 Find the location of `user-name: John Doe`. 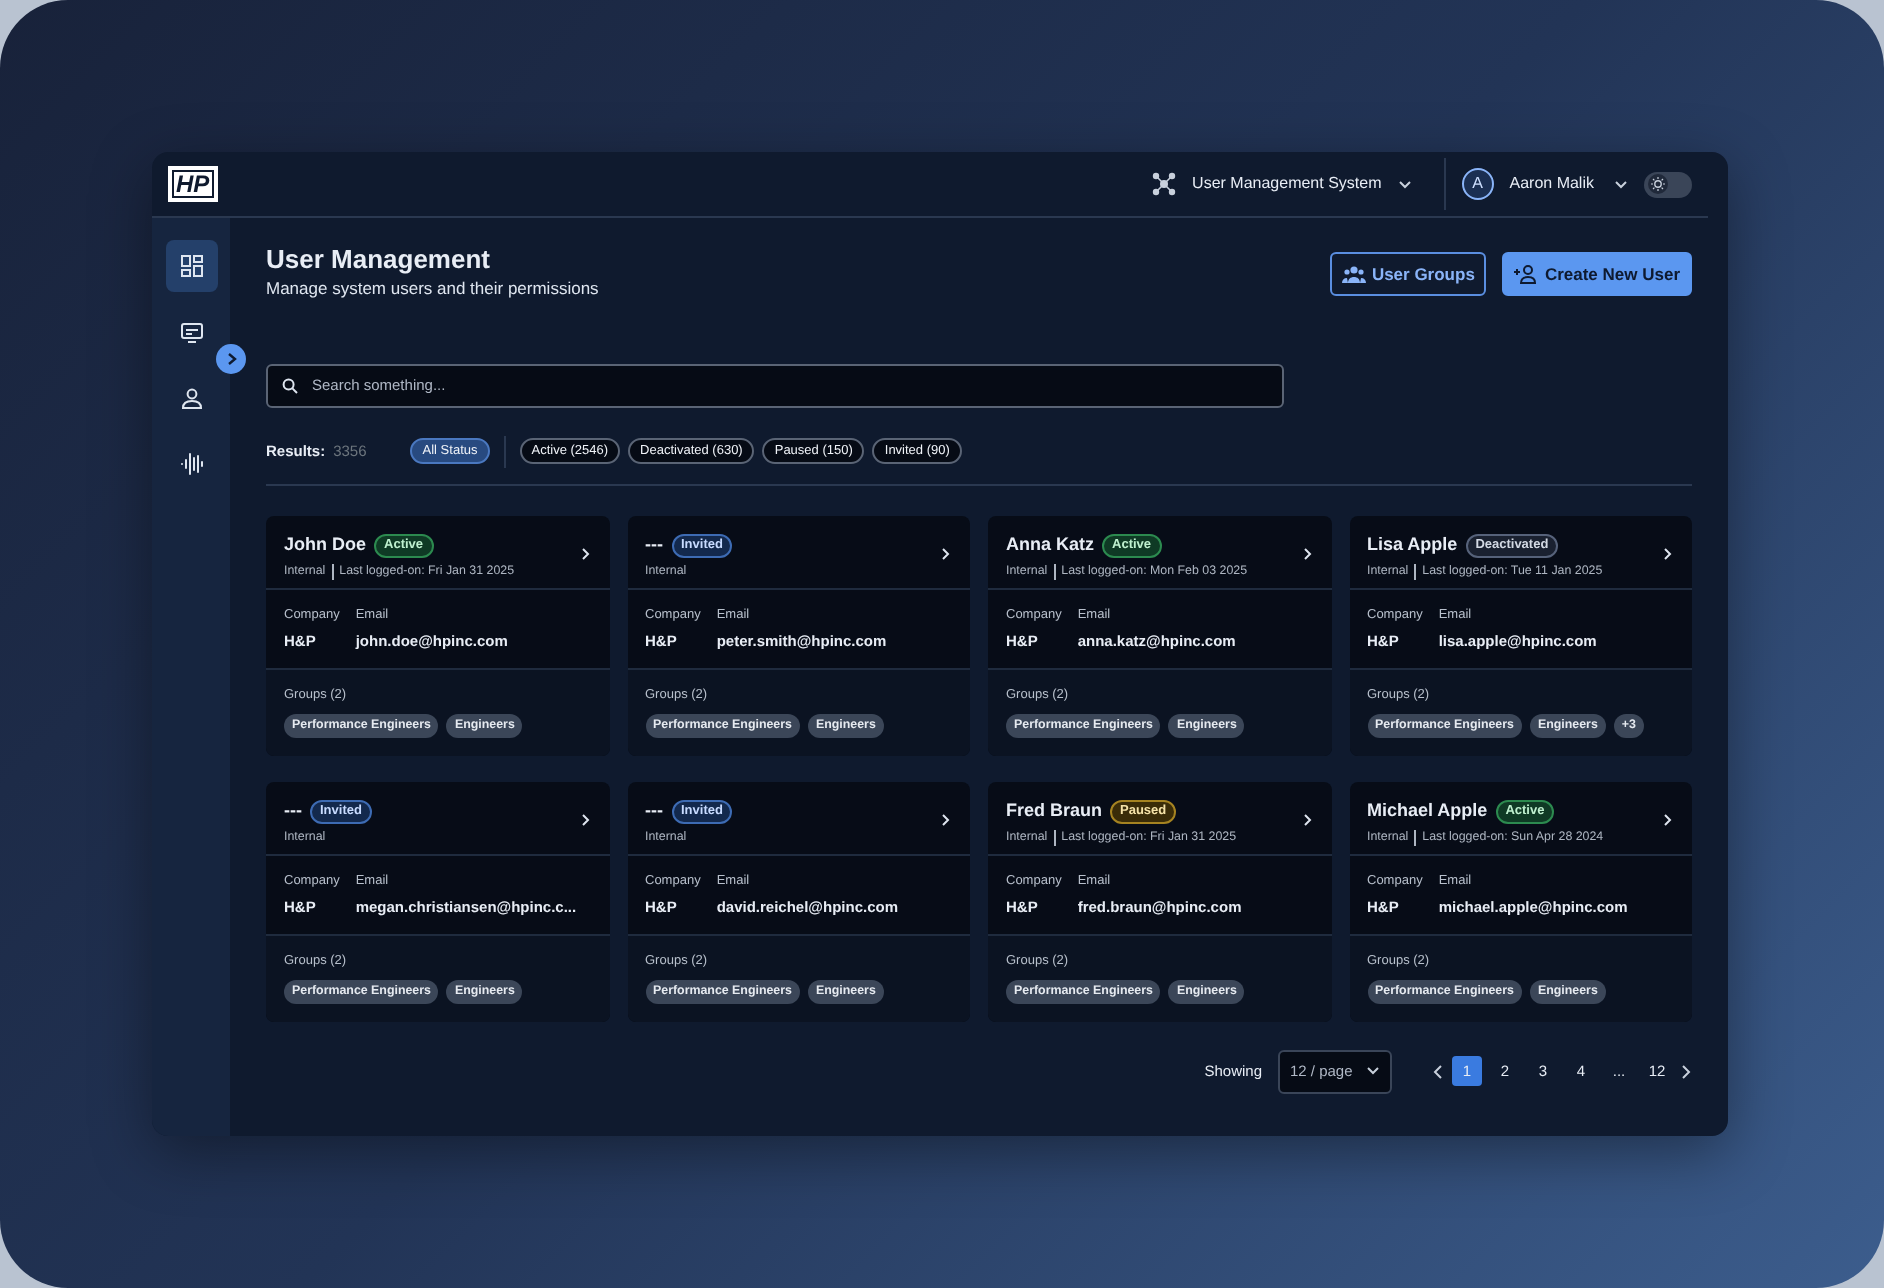

user-name: John Doe is located at coordinates (325, 544).